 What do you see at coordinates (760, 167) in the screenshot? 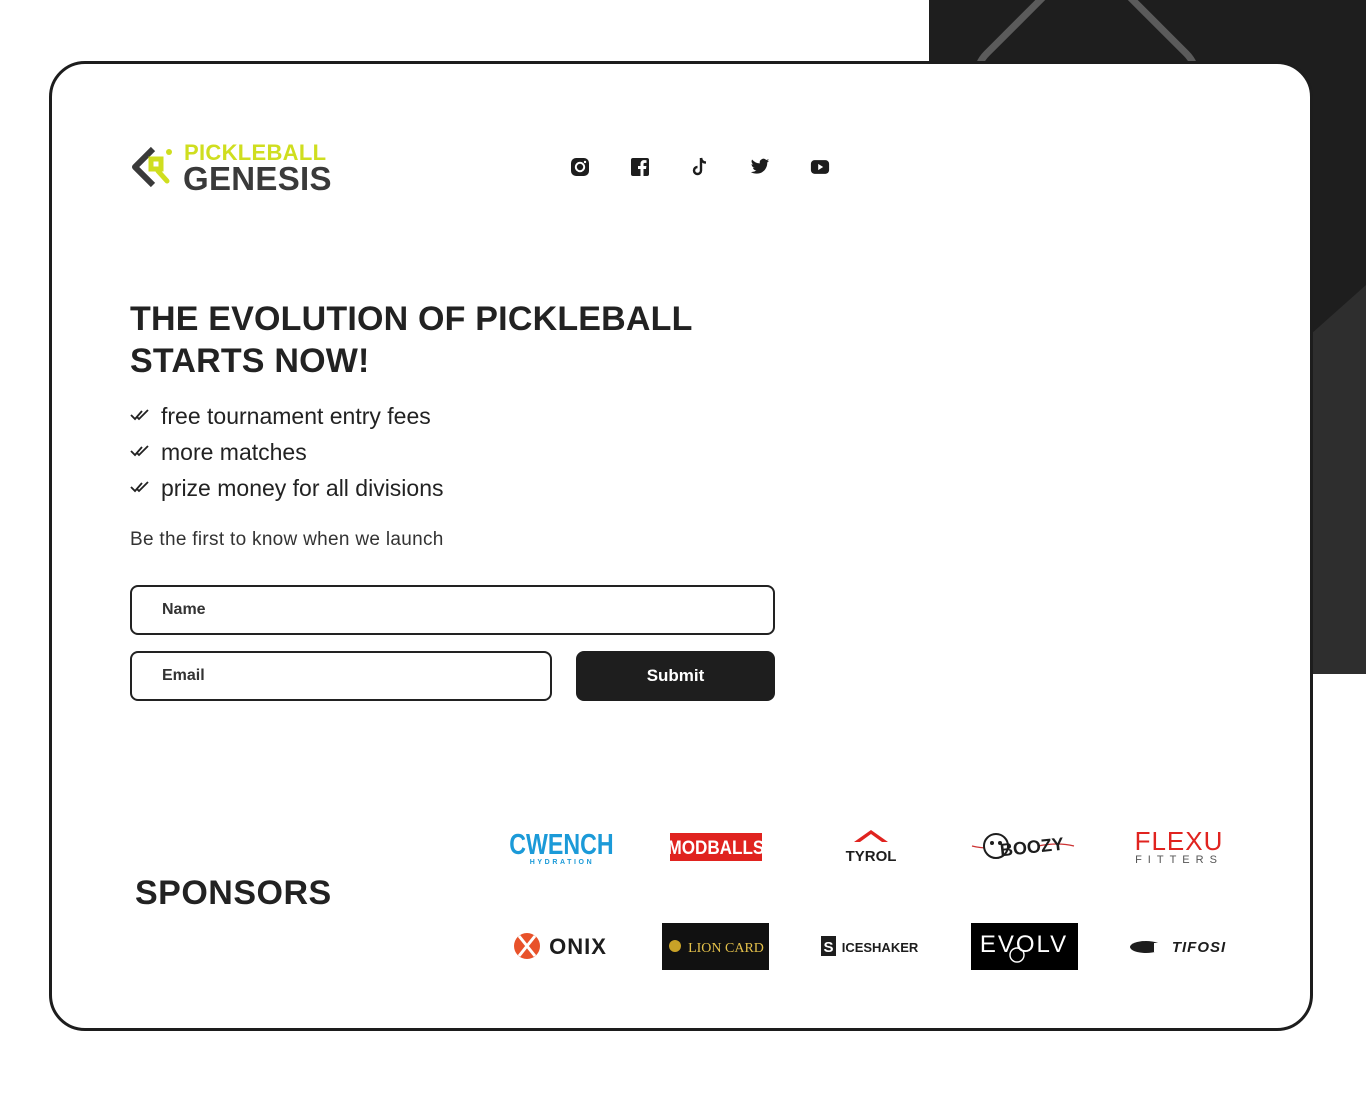
I see `twitter-icon` at bounding box center [760, 167].